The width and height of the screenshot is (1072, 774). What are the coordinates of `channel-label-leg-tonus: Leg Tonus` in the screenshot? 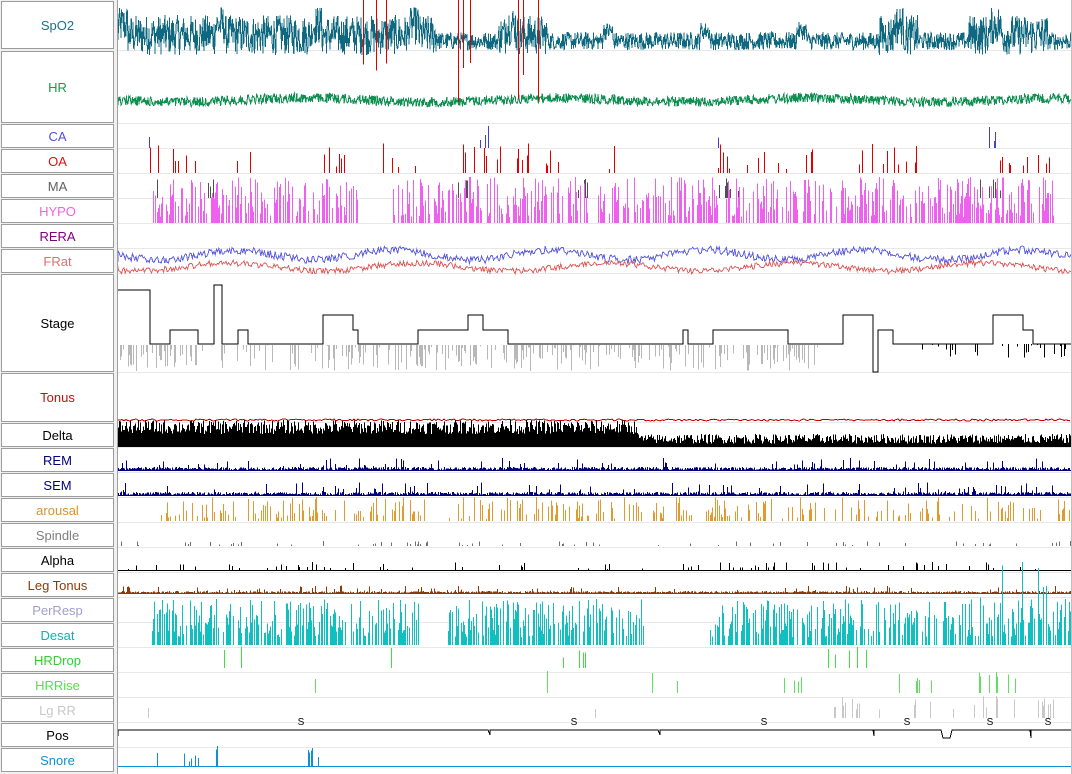 It's located at (57, 585).